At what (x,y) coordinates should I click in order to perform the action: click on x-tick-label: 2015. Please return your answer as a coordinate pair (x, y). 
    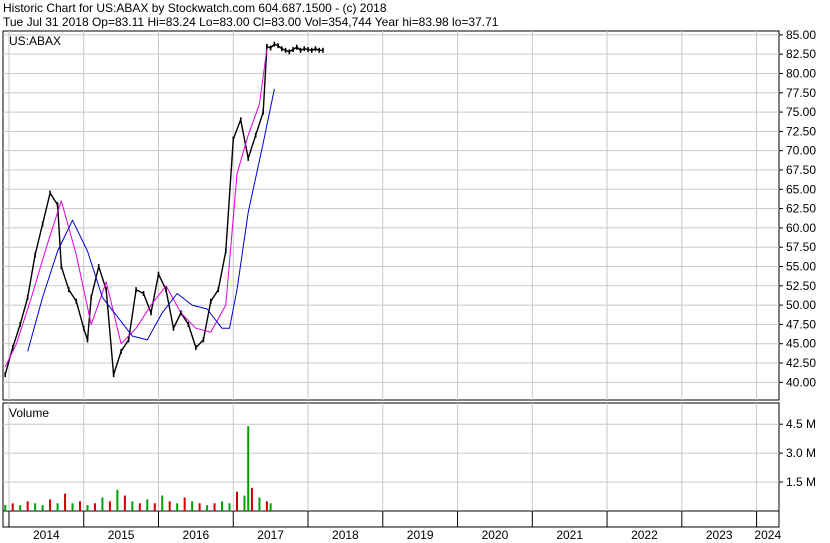
    Looking at the image, I should click on (121, 535).